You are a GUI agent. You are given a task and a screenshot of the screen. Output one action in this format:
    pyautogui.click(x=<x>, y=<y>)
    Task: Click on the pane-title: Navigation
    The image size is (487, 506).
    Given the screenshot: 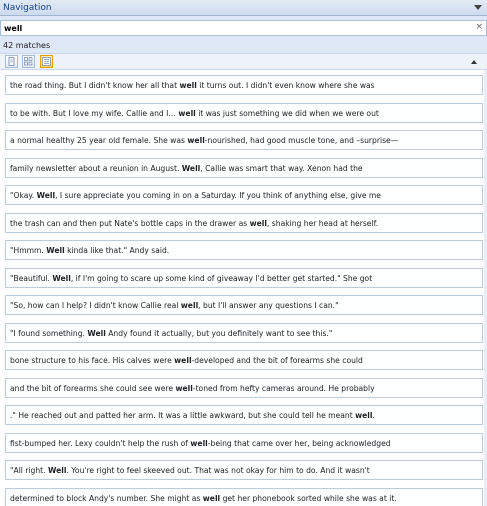 What is the action you would take?
    pyautogui.click(x=27, y=8)
    